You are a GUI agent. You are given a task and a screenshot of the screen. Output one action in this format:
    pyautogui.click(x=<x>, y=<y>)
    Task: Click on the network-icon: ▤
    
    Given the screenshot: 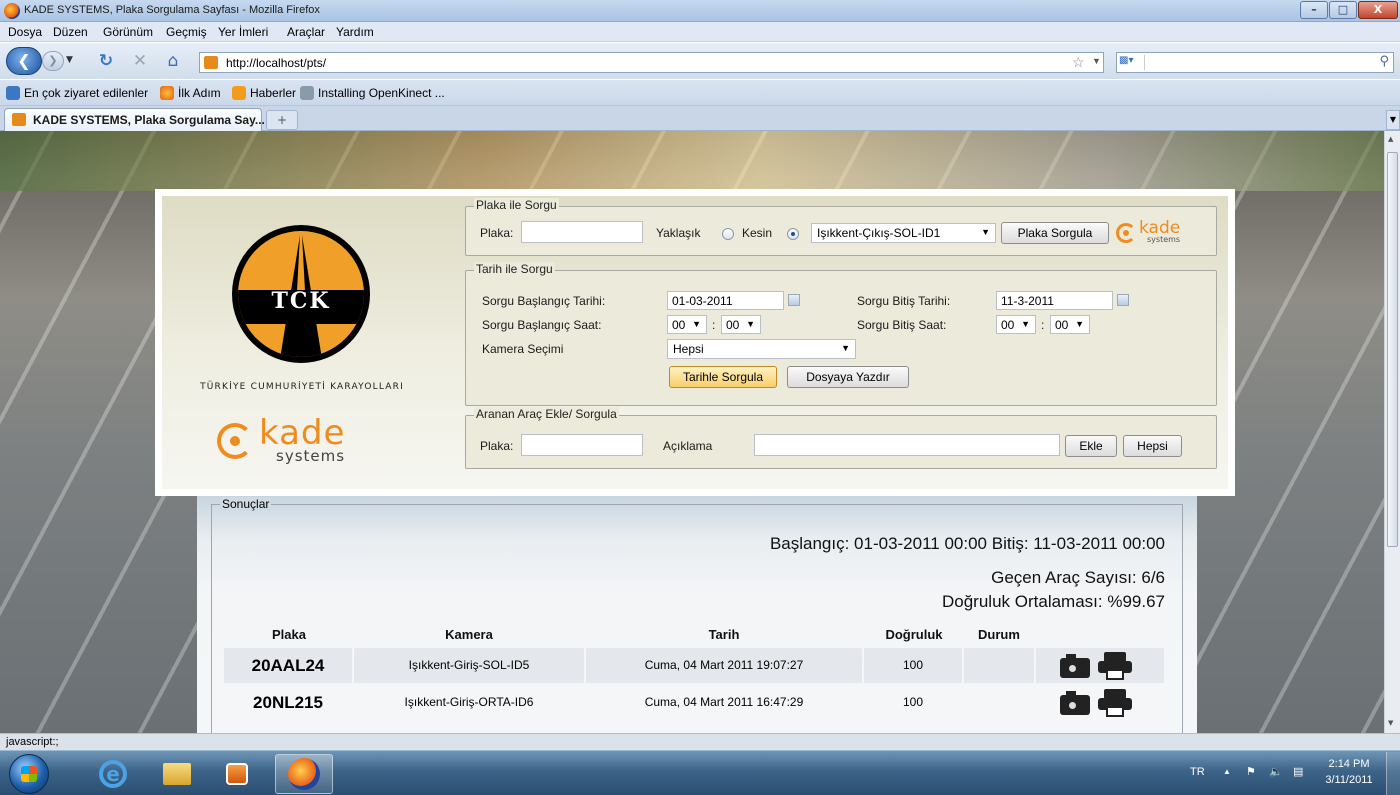 What is the action you would take?
    pyautogui.click(x=1298, y=771)
    